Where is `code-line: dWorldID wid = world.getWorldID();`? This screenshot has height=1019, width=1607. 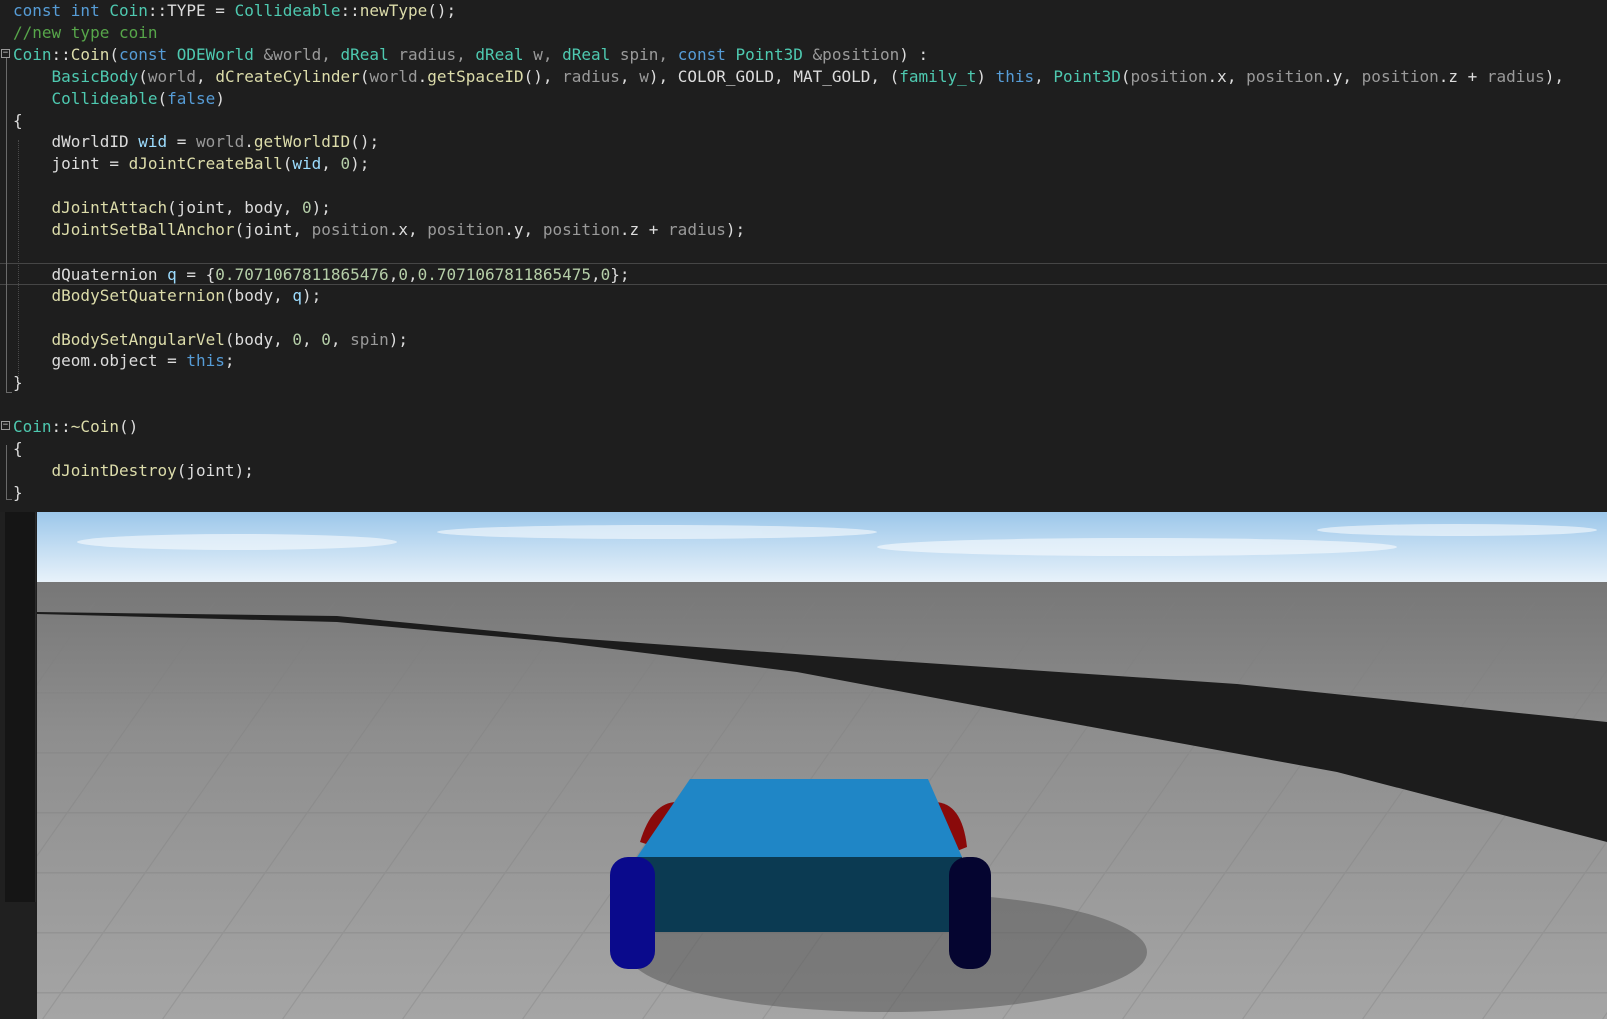
code-line: dWorldID wid = world.getWorldID(); is located at coordinates (803, 142).